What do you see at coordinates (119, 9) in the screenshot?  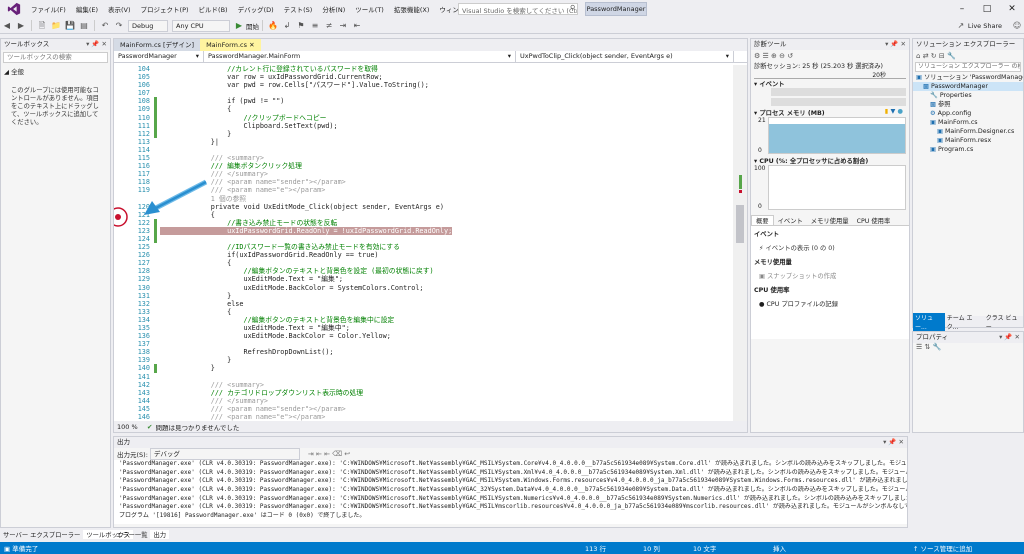 I see `menu-item: 表示(V)` at bounding box center [119, 9].